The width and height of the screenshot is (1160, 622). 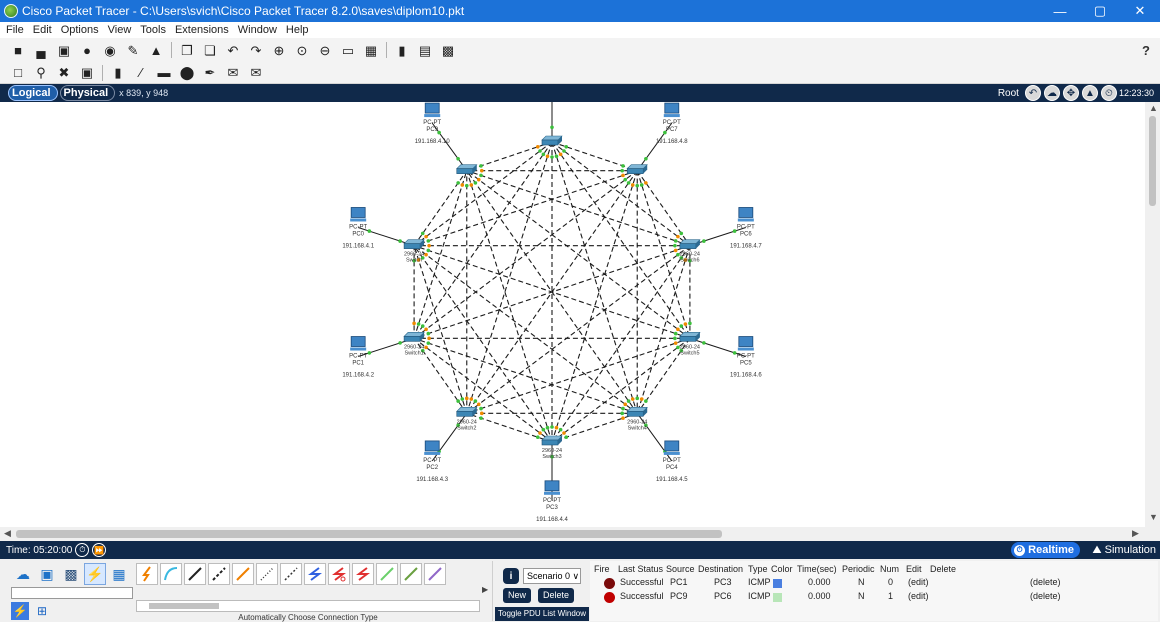 What do you see at coordinates (1152, 161) in the screenshot?
I see `vertical-scroll-thumb` at bounding box center [1152, 161].